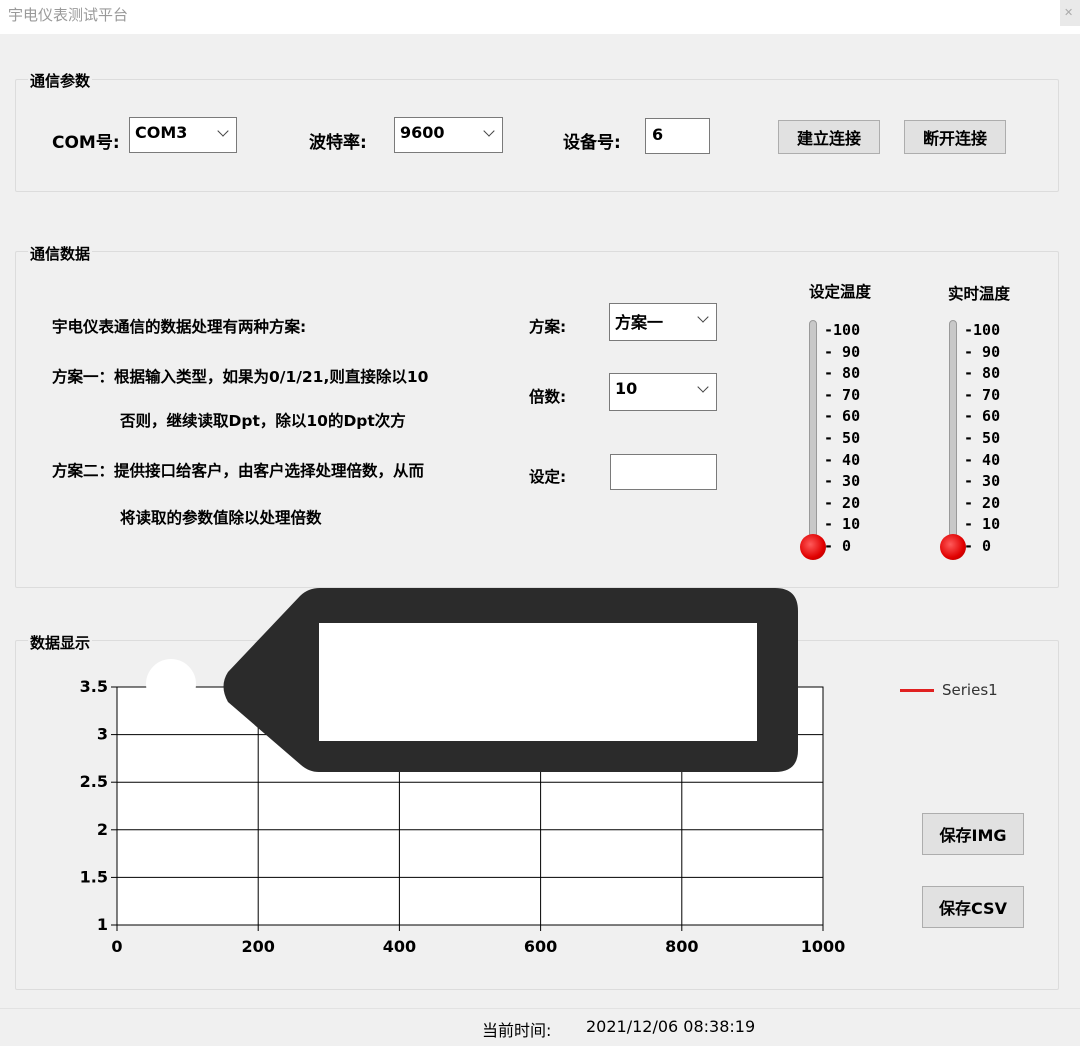 The image size is (1080, 1046). What do you see at coordinates (813, 547) in the screenshot?
I see `set-temp-bulb` at bounding box center [813, 547].